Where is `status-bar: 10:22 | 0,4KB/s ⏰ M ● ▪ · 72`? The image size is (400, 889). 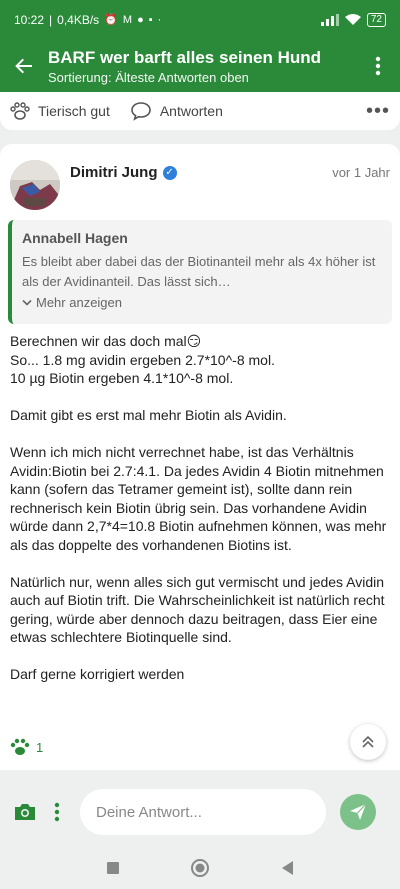 status-bar: 10:22 | 0,4KB/s ⏰ M ● ▪ · 72 is located at coordinates (200, 20).